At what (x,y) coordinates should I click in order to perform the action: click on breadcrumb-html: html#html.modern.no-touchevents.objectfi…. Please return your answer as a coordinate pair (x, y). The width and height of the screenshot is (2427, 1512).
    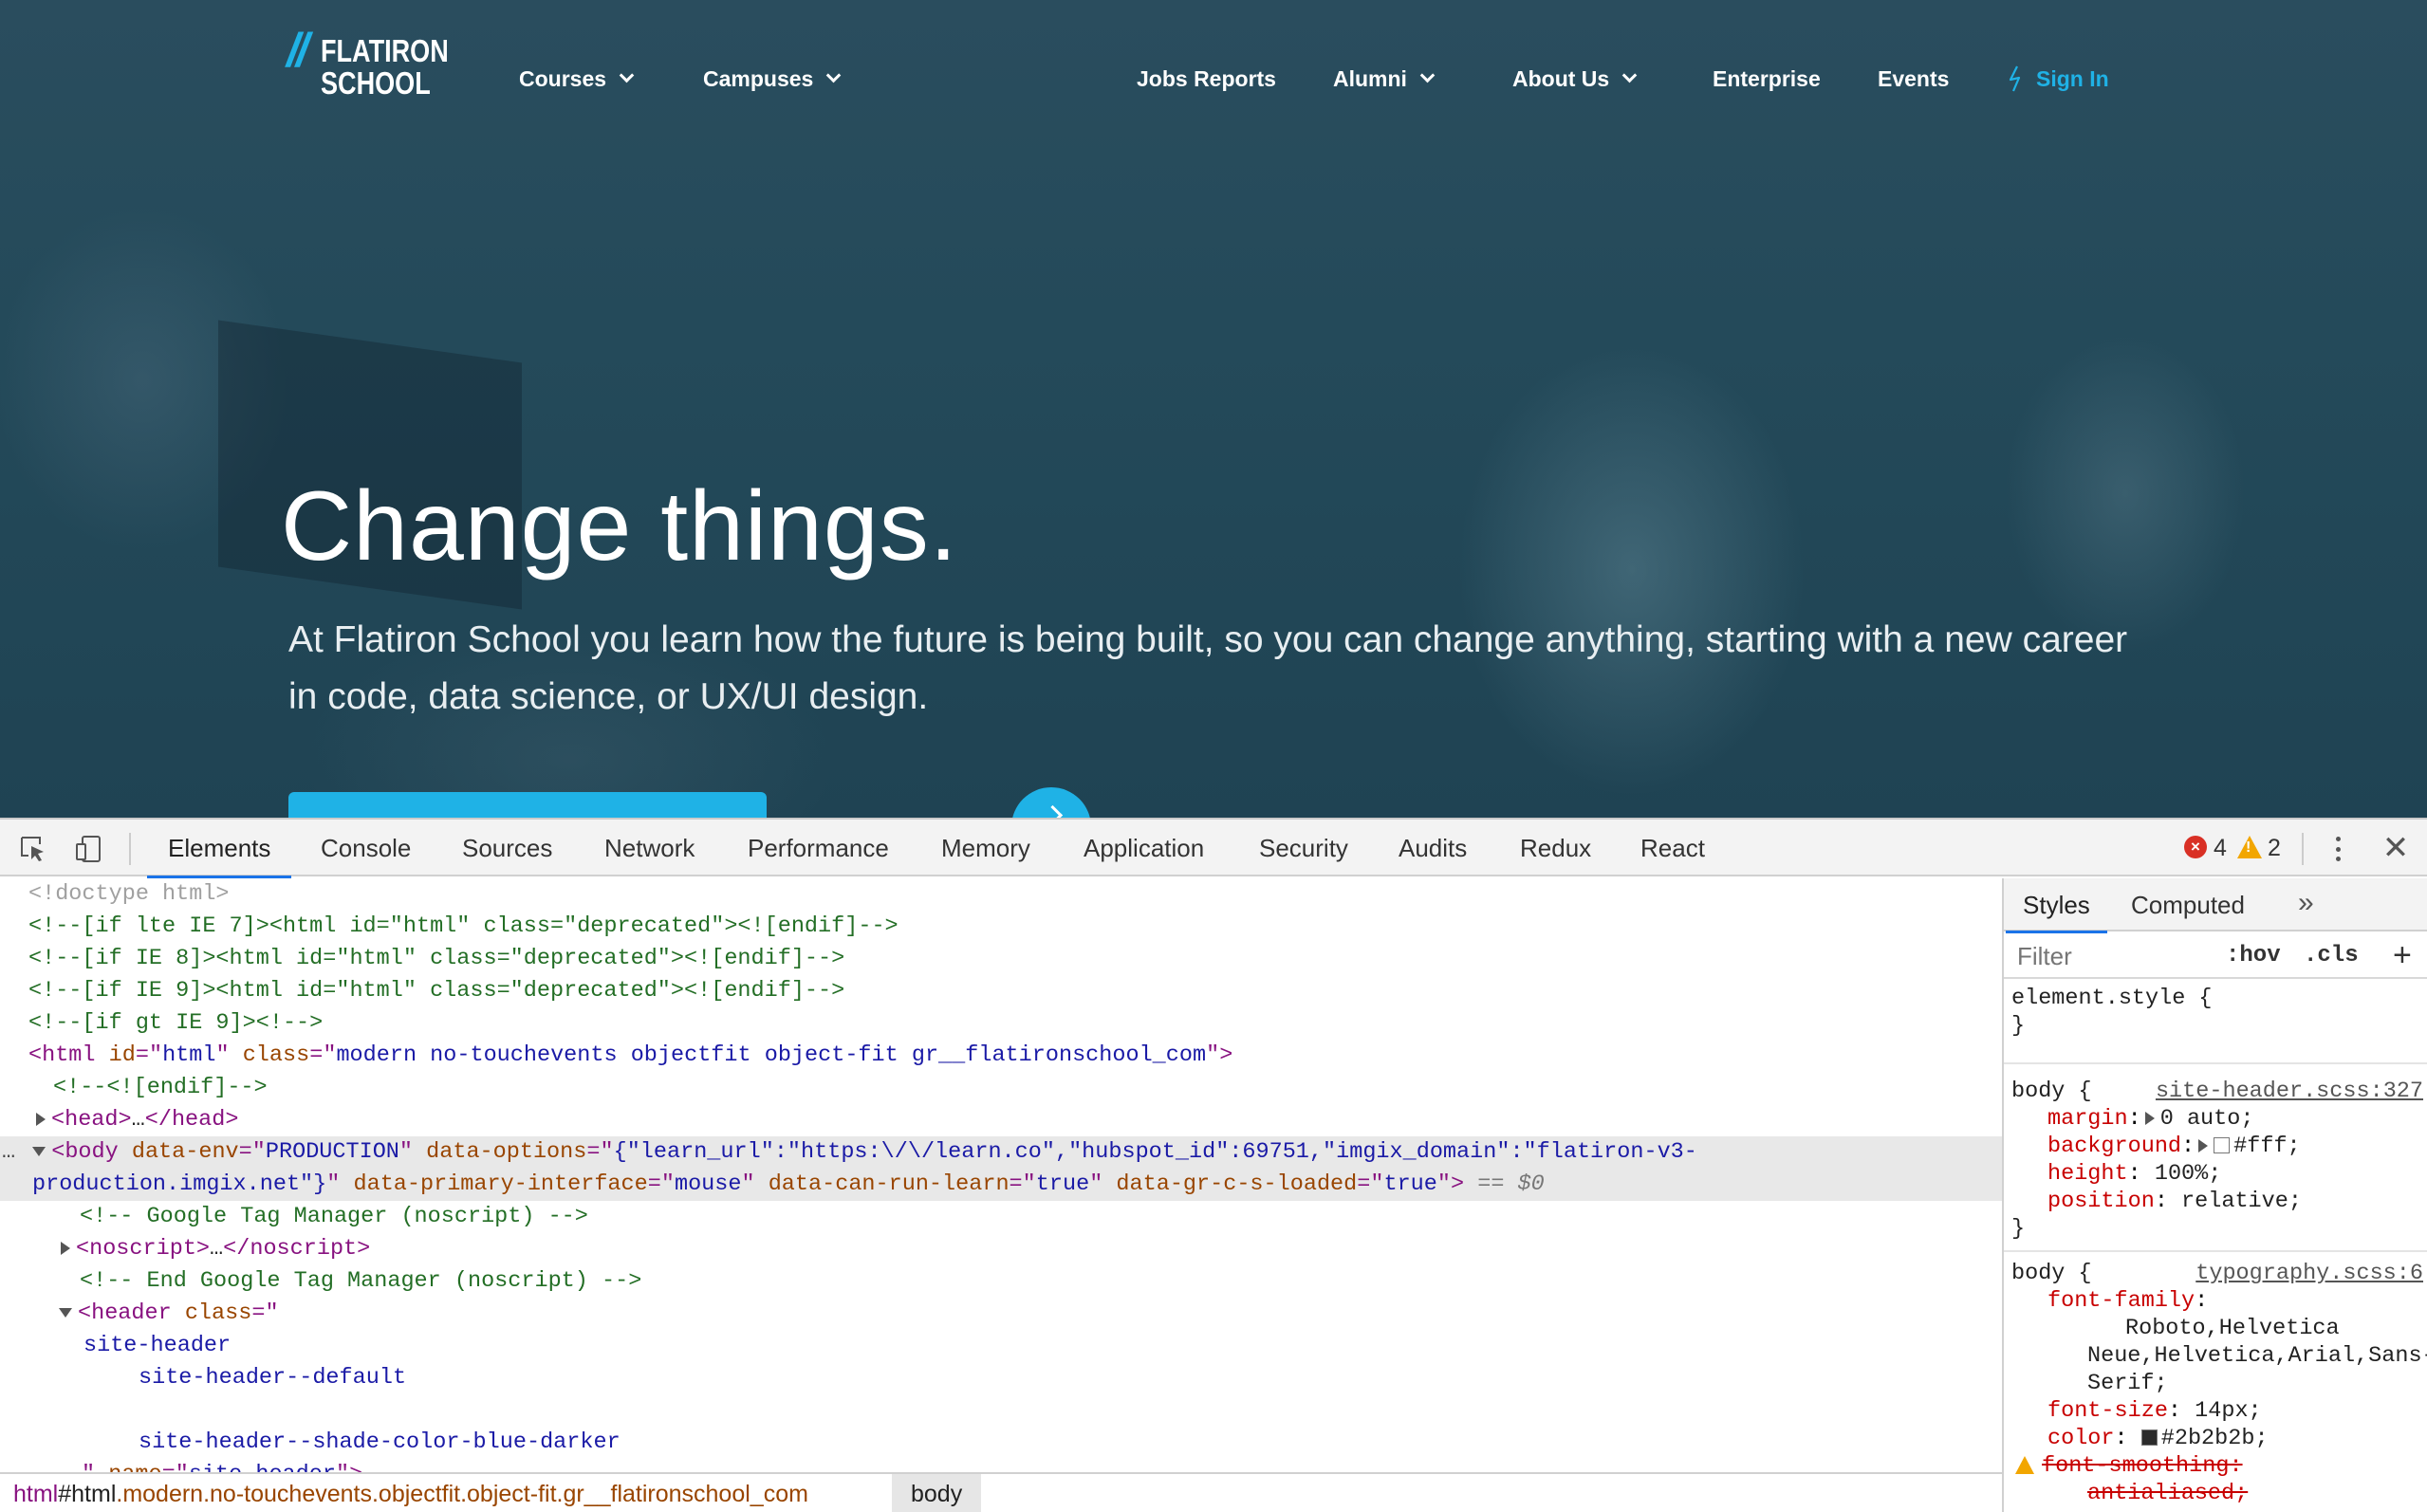
    Looking at the image, I should click on (410, 1493).